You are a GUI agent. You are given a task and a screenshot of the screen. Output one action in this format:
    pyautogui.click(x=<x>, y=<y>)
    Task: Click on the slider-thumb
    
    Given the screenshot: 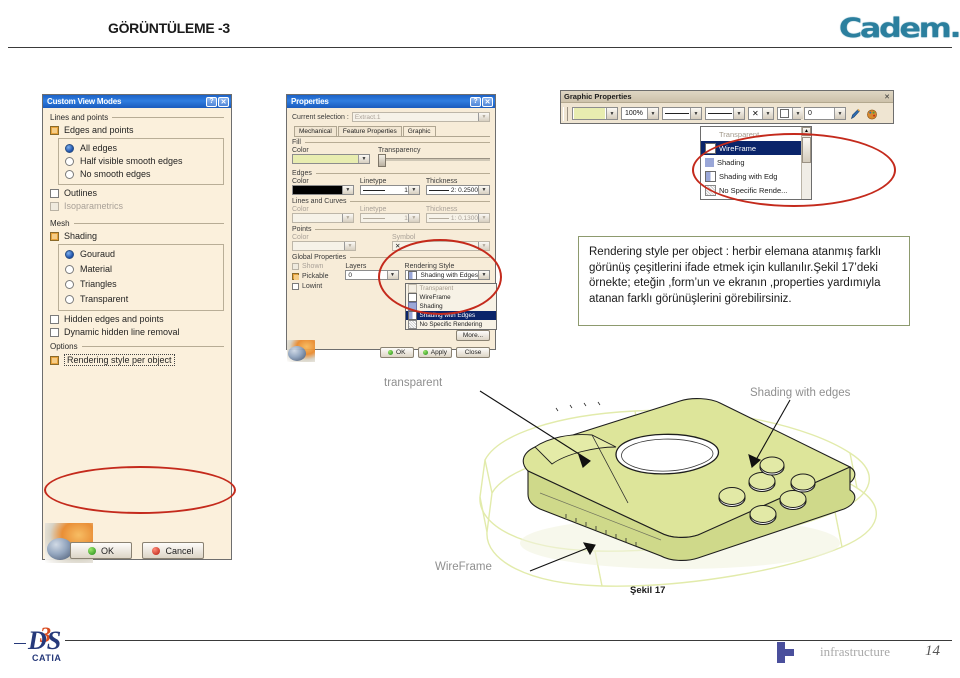 What is the action you would take?
    pyautogui.click(x=382, y=160)
    